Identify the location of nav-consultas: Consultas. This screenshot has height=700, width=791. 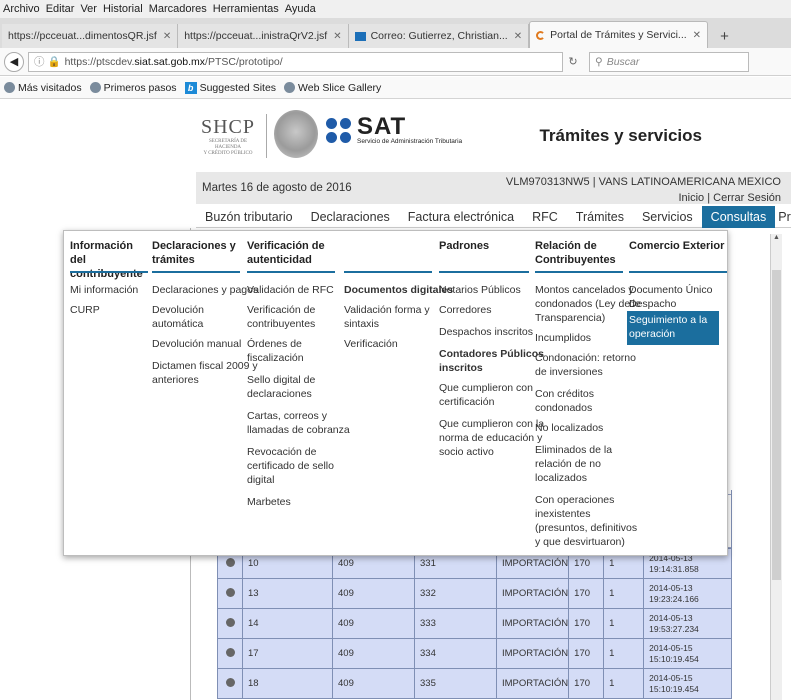
(738, 216).